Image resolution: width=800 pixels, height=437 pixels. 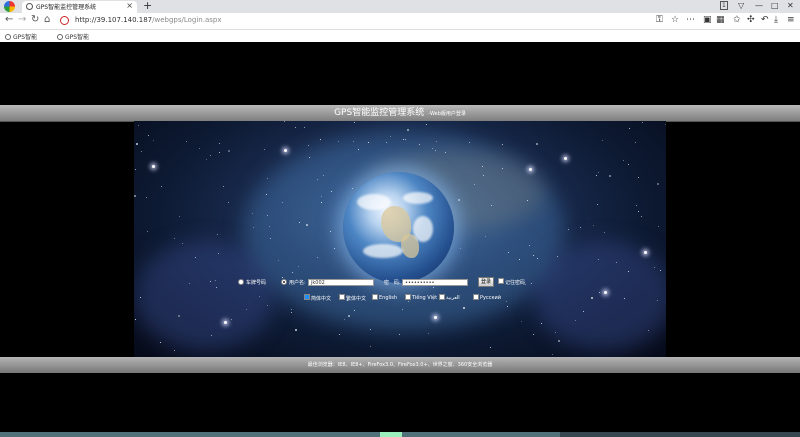 I want to click on login-button: 登录, so click(x=486, y=282).